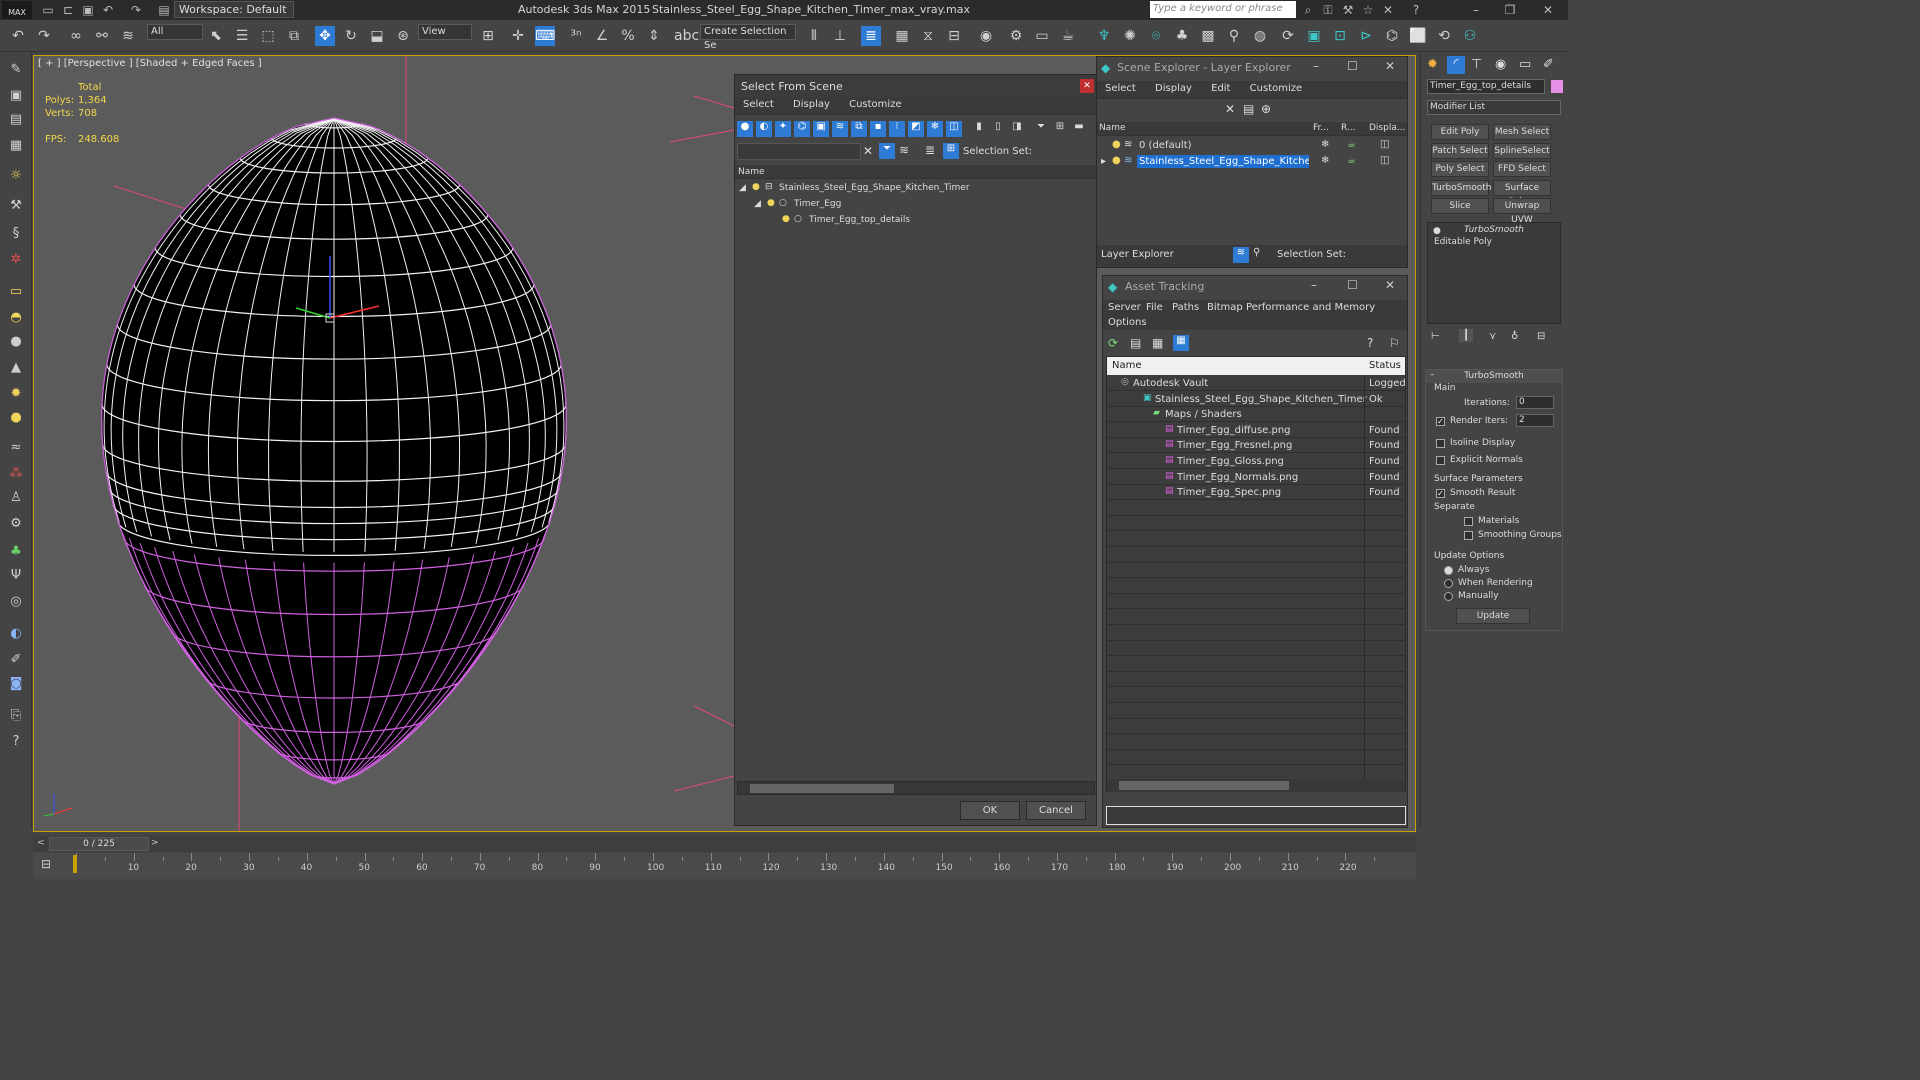 This screenshot has height=1080, width=1920. What do you see at coordinates (897, 129) in the screenshot?
I see `bones-filter-icon: ⁝` at bounding box center [897, 129].